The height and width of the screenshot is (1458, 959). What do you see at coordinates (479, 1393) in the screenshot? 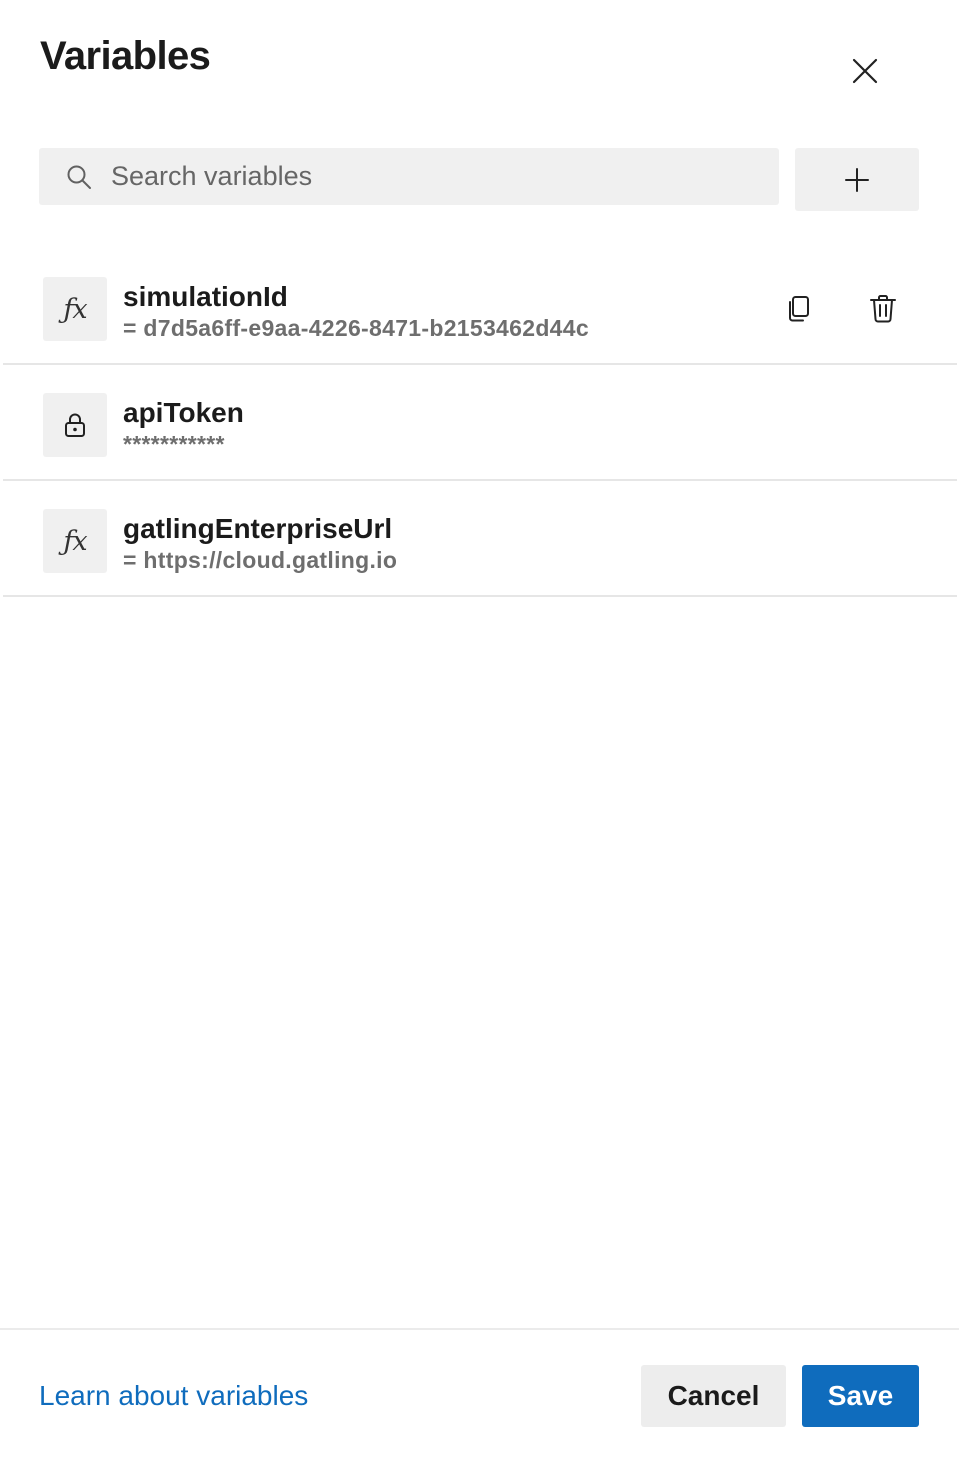
I see `dialog-footer: Learn about variables Cancel Save` at bounding box center [479, 1393].